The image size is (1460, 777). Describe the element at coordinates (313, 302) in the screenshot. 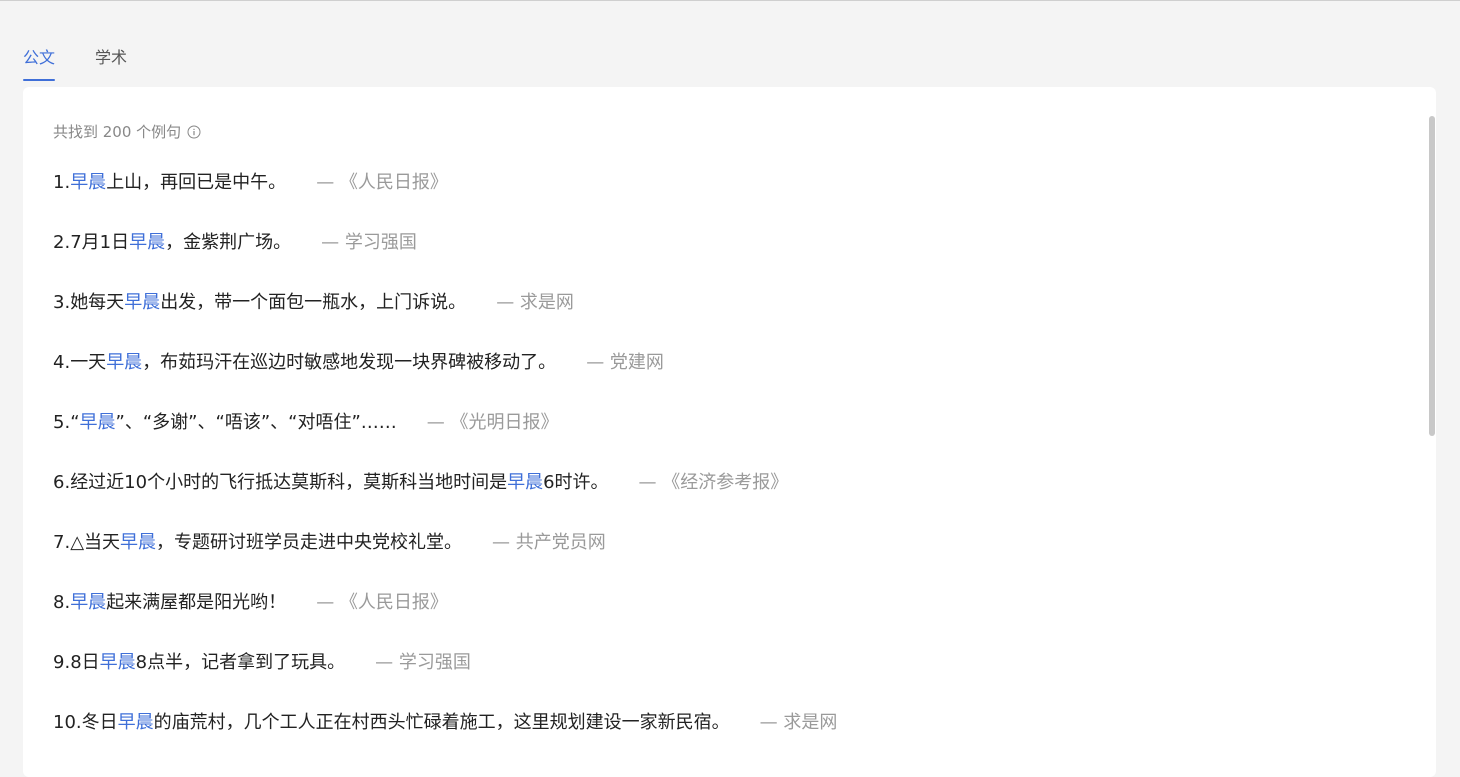

I see `sentence-text-after: 出发，带一个面包一瓶水，上门诉说。` at that location.